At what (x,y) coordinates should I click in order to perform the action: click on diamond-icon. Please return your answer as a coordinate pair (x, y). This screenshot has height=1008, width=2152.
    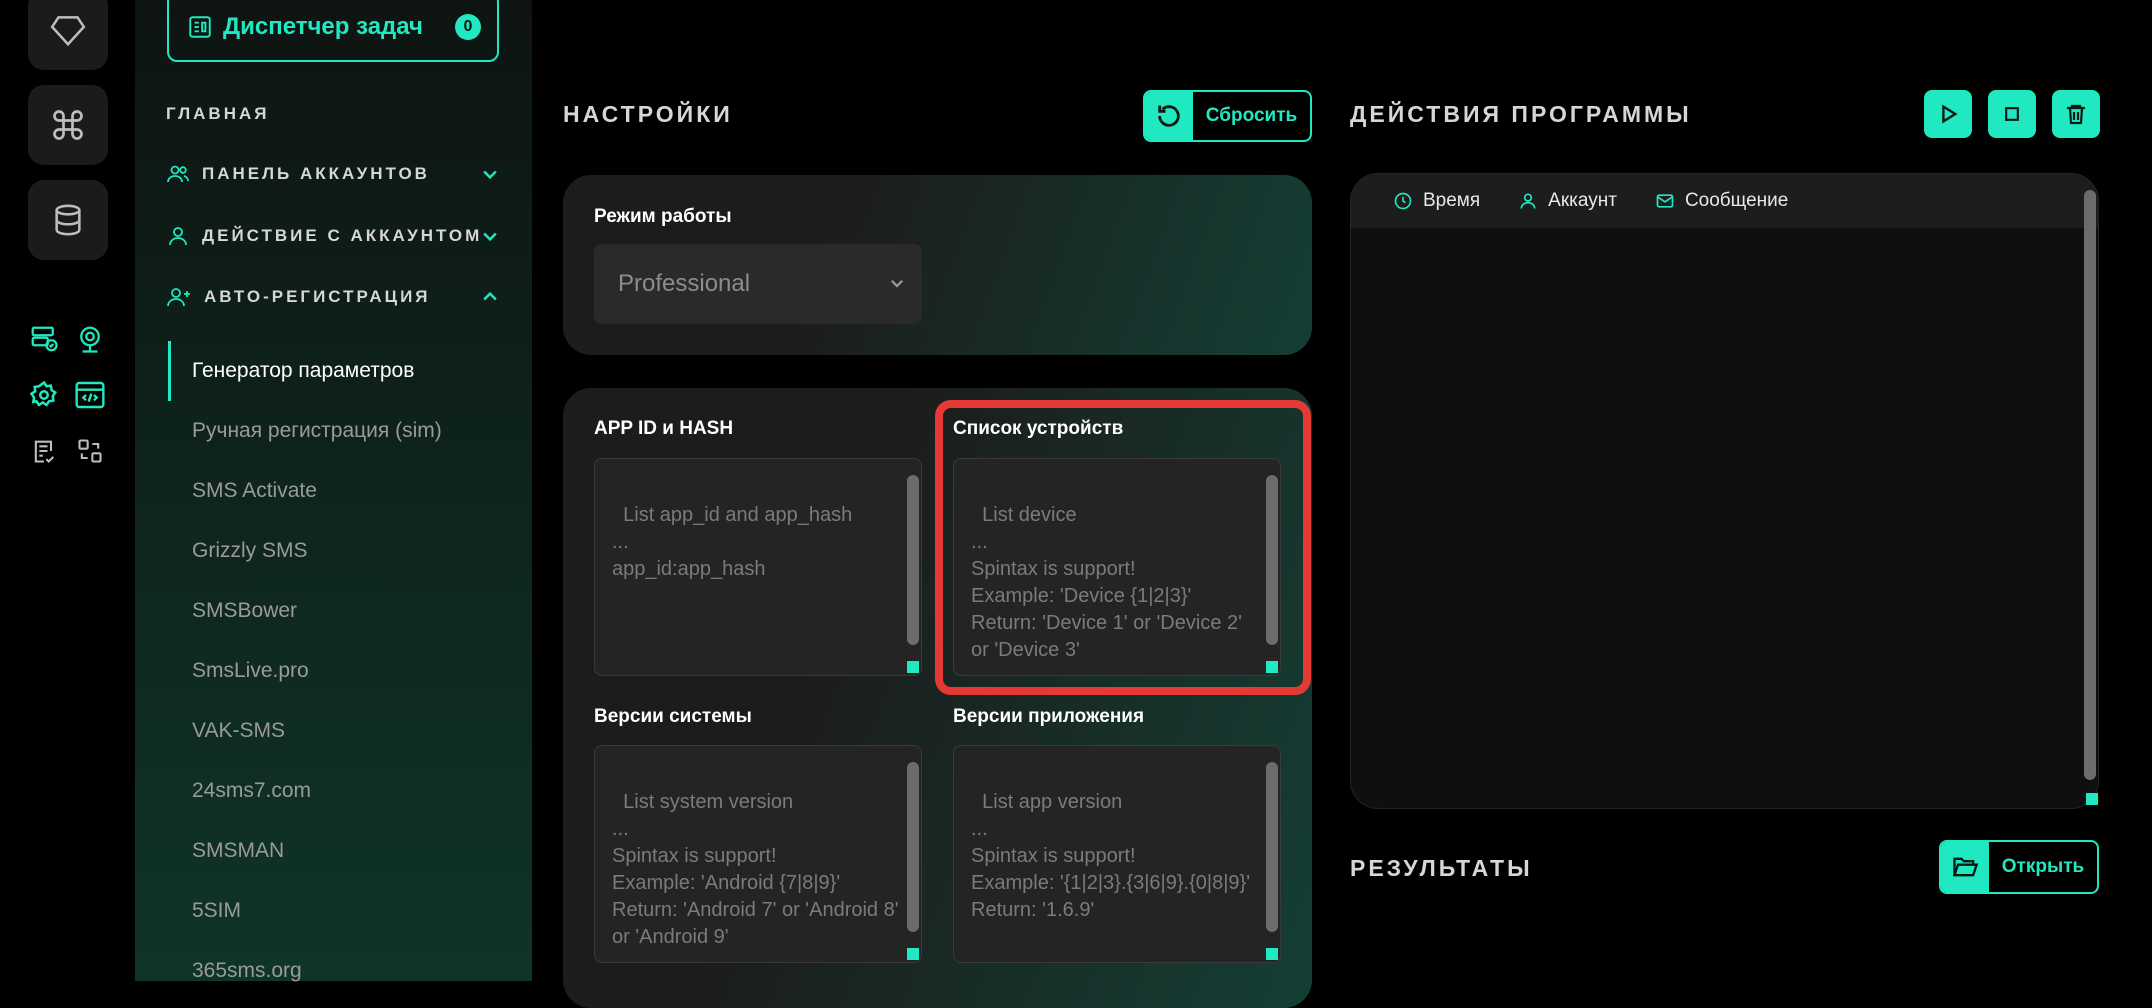
    Looking at the image, I should click on (68, 31).